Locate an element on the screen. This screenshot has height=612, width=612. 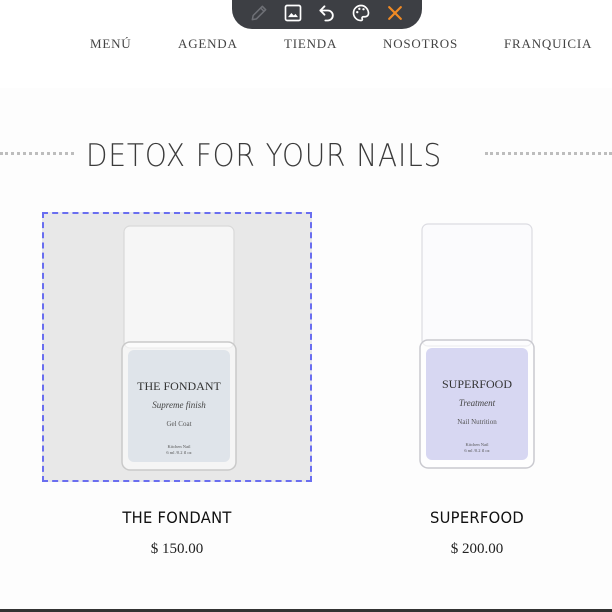
label-brand: THE FONDANT is located at coordinates (179, 386).